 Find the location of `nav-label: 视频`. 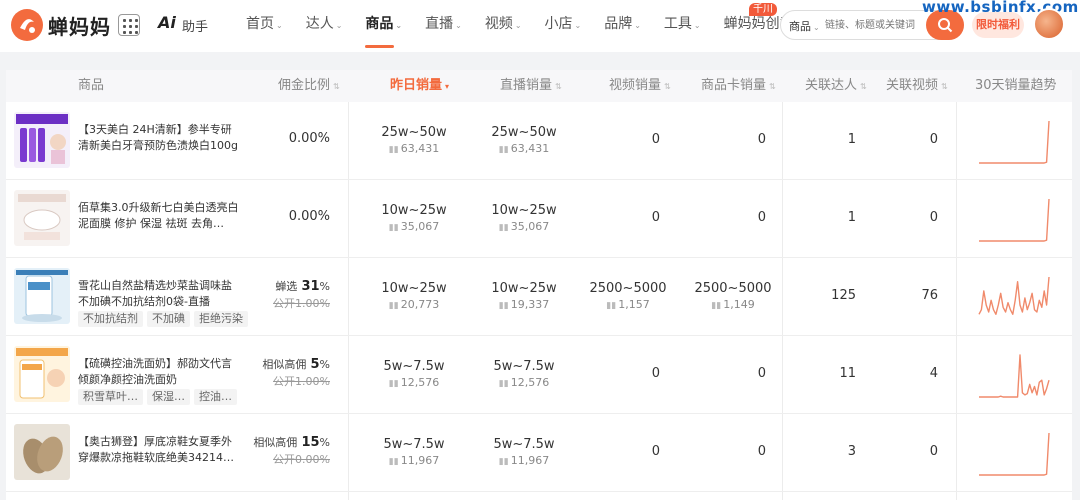

nav-label: 视频 is located at coordinates (498, 24).